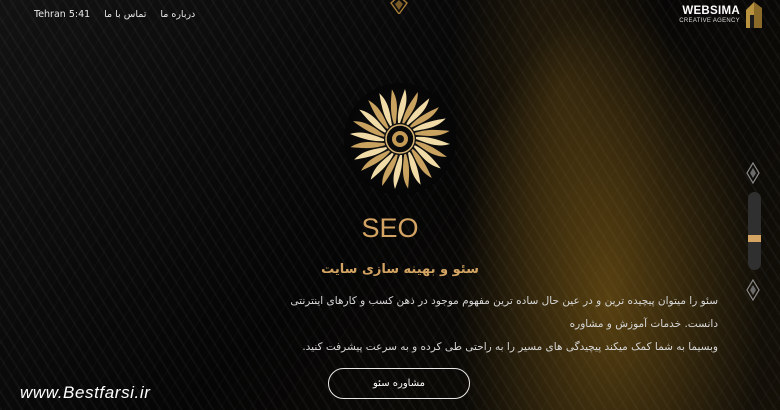 This screenshot has width=780, height=410. What do you see at coordinates (754, 15) in the screenshot?
I see `websima-logo-icon` at bounding box center [754, 15].